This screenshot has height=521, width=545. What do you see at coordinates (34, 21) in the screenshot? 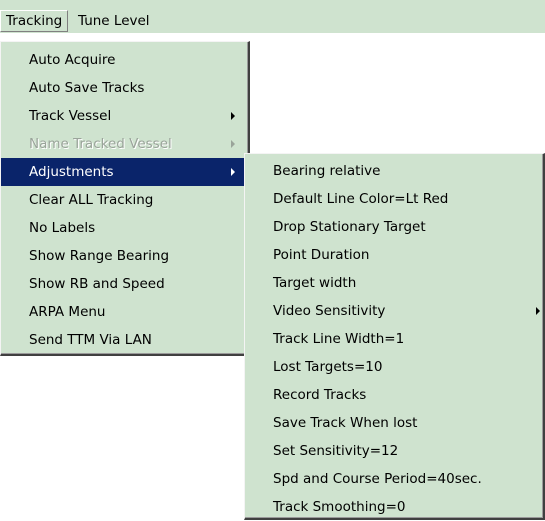
I see `menu-tracking: Tracking` at bounding box center [34, 21].